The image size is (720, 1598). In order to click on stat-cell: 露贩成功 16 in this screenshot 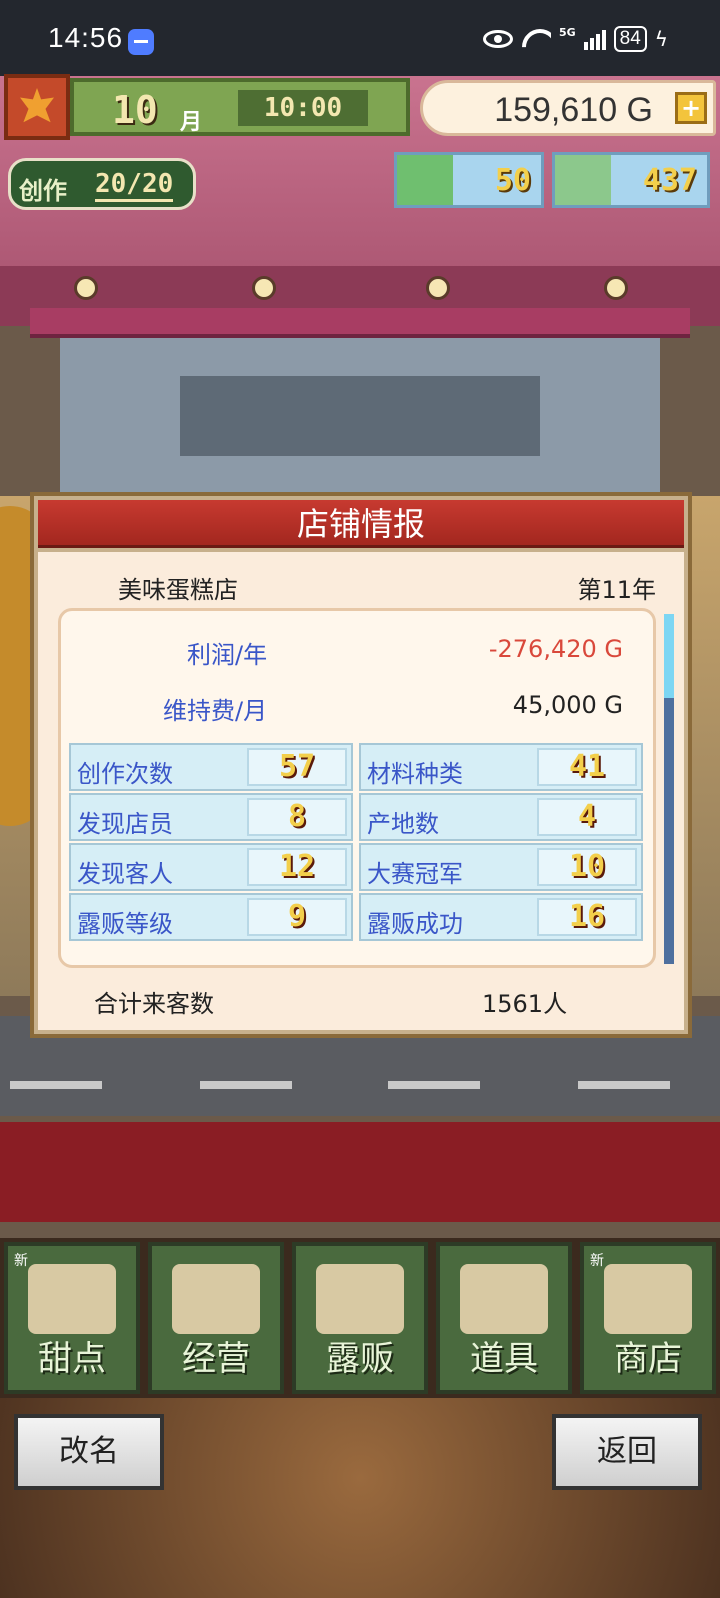, I will do `click(501, 917)`.